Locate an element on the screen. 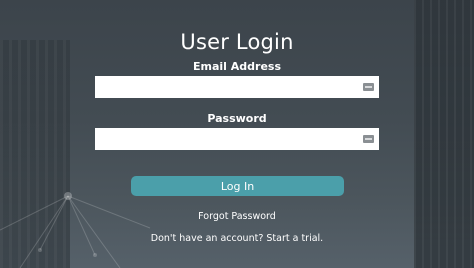 This screenshot has width=474, height=268. password-field is located at coordinates (237, 139).